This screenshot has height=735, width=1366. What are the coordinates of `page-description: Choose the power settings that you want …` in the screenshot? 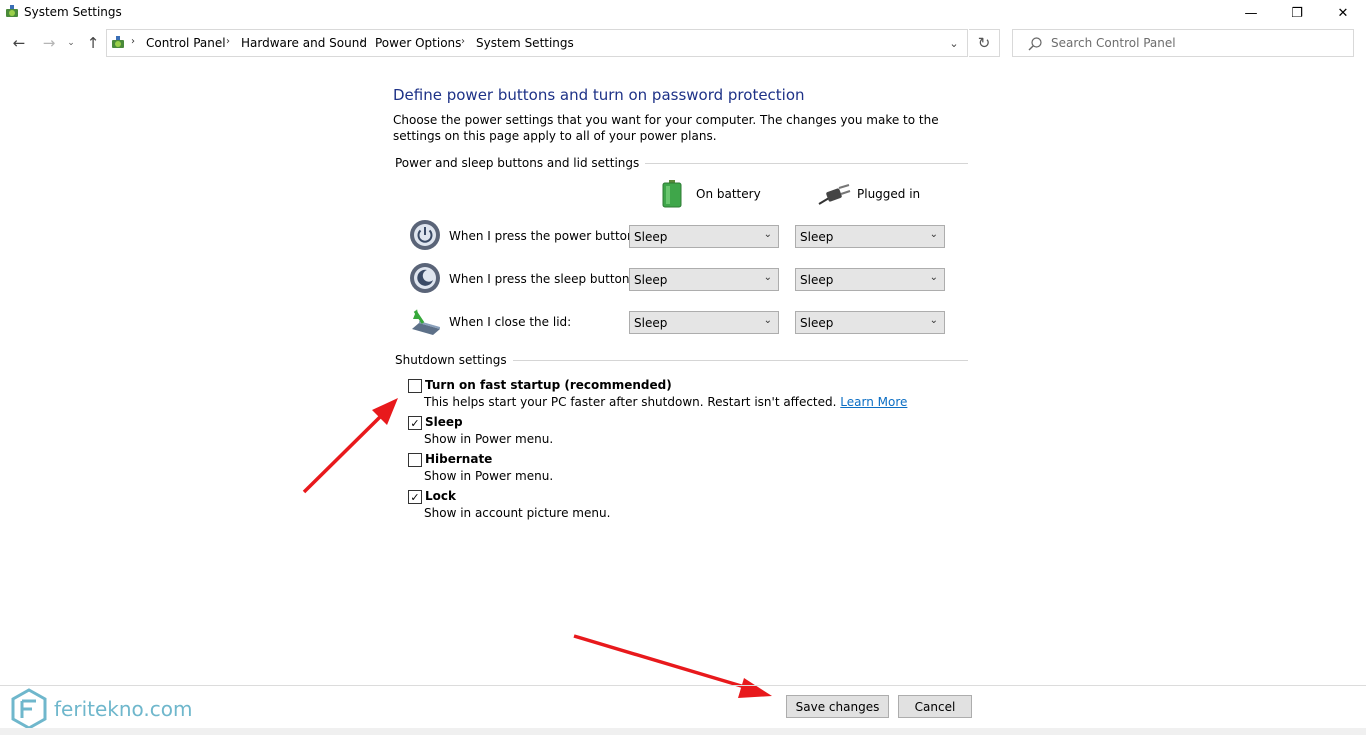 It's located at (666, 128).